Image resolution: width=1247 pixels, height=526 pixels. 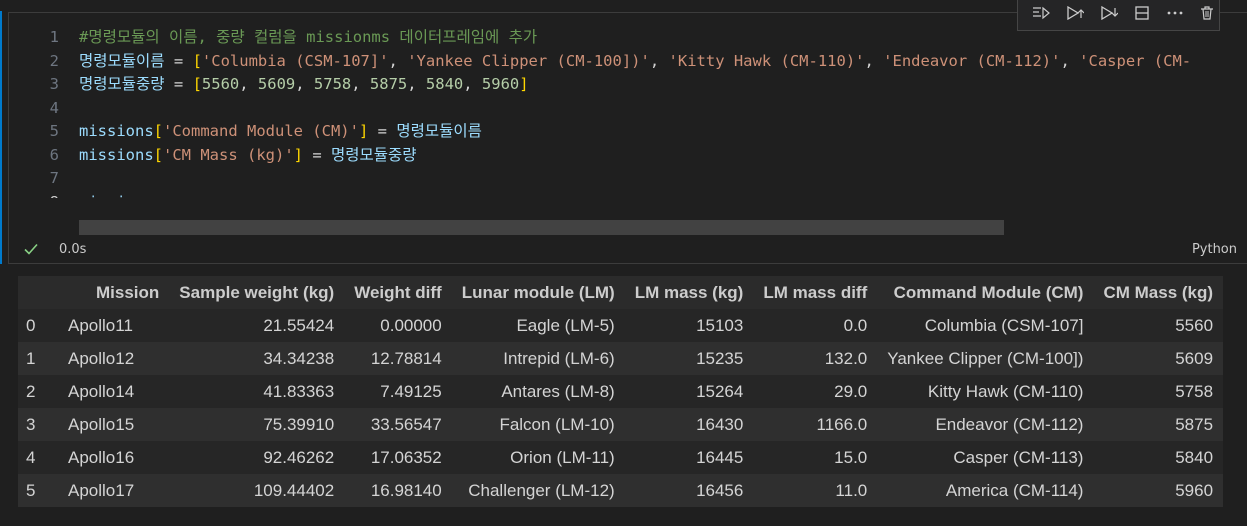 I want to click on column-header: Lunar module (LM), so click(x=538, y=292).